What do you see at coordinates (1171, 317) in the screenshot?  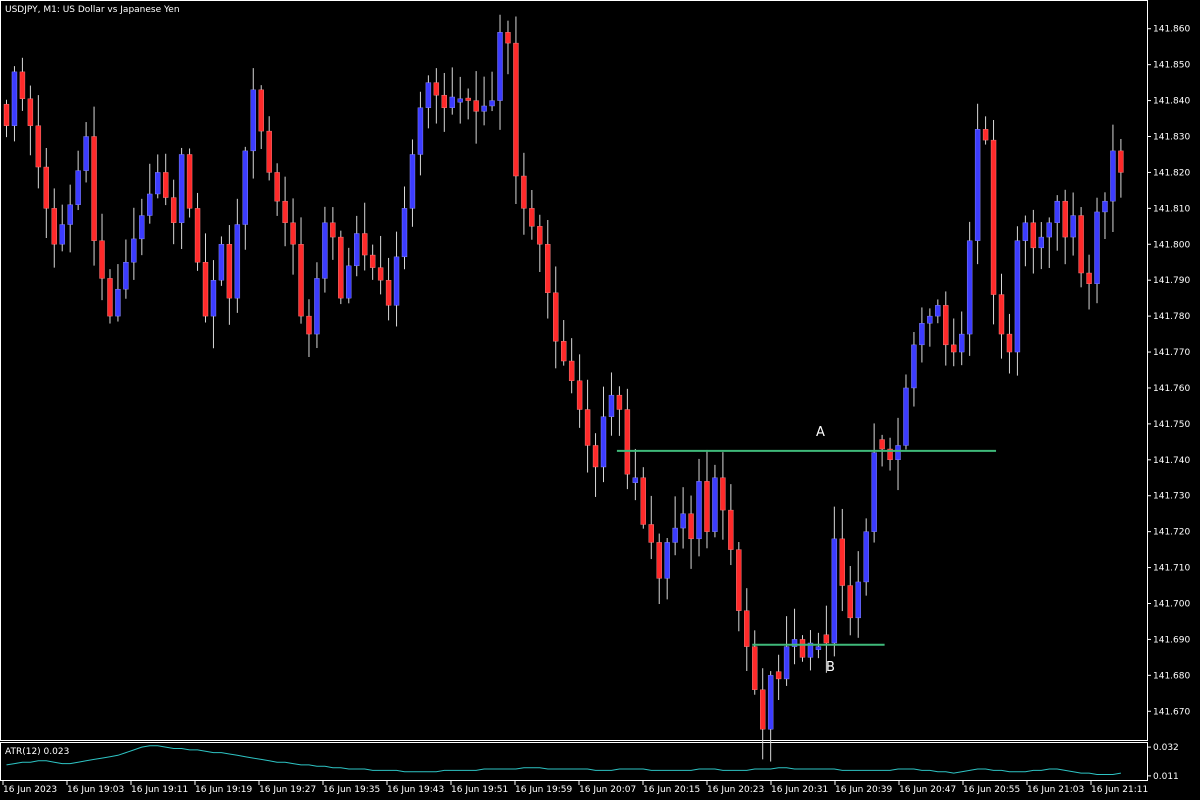 I see `y-tick-label: 141.780` at bounding box center [1171, 317].